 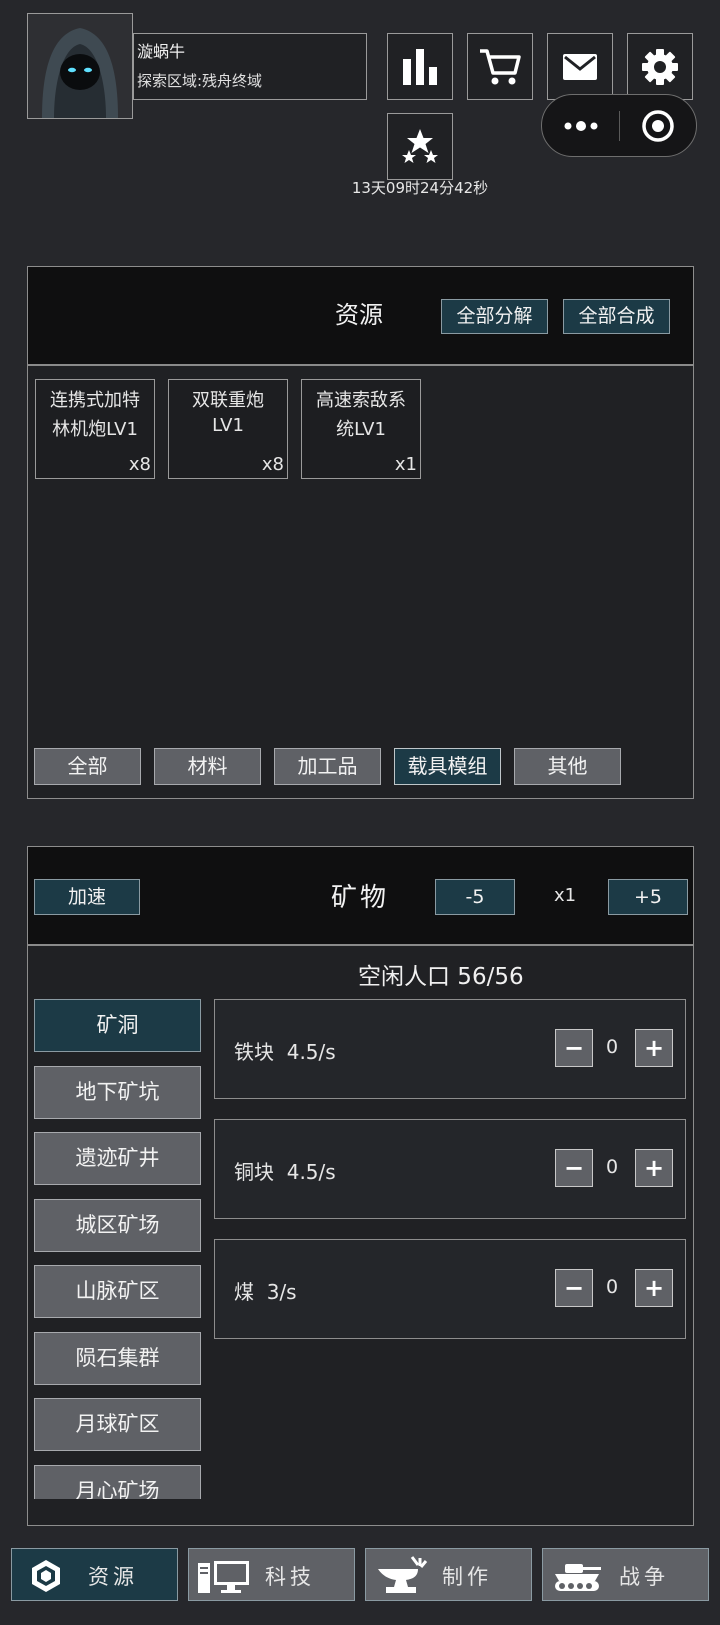 What do you see at coordinates (161, 51) in the screenshot?
I see `player-name: 漩蜗牛` at bounding box center [161, 51].